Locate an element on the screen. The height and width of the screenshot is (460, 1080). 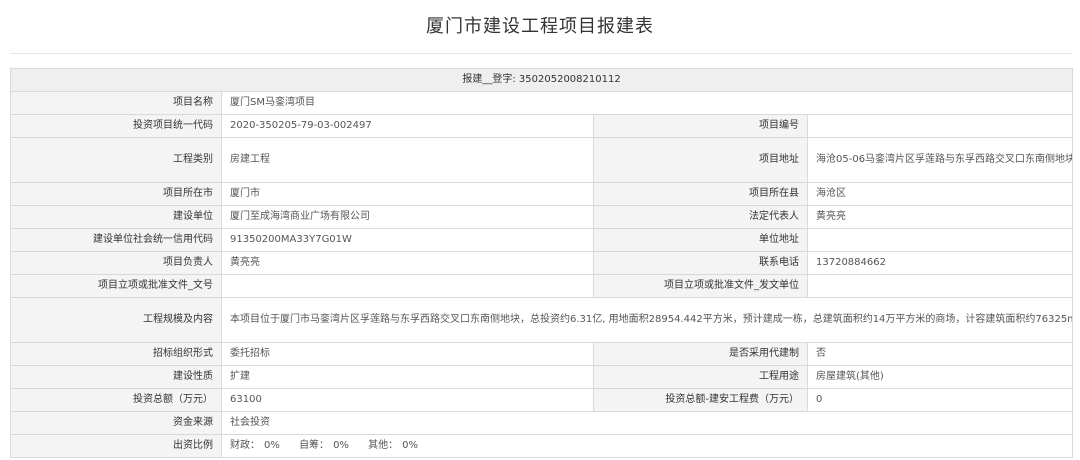
registration-number: 报建__登字: 3502052008210112 is located at coordinates (541, 80).